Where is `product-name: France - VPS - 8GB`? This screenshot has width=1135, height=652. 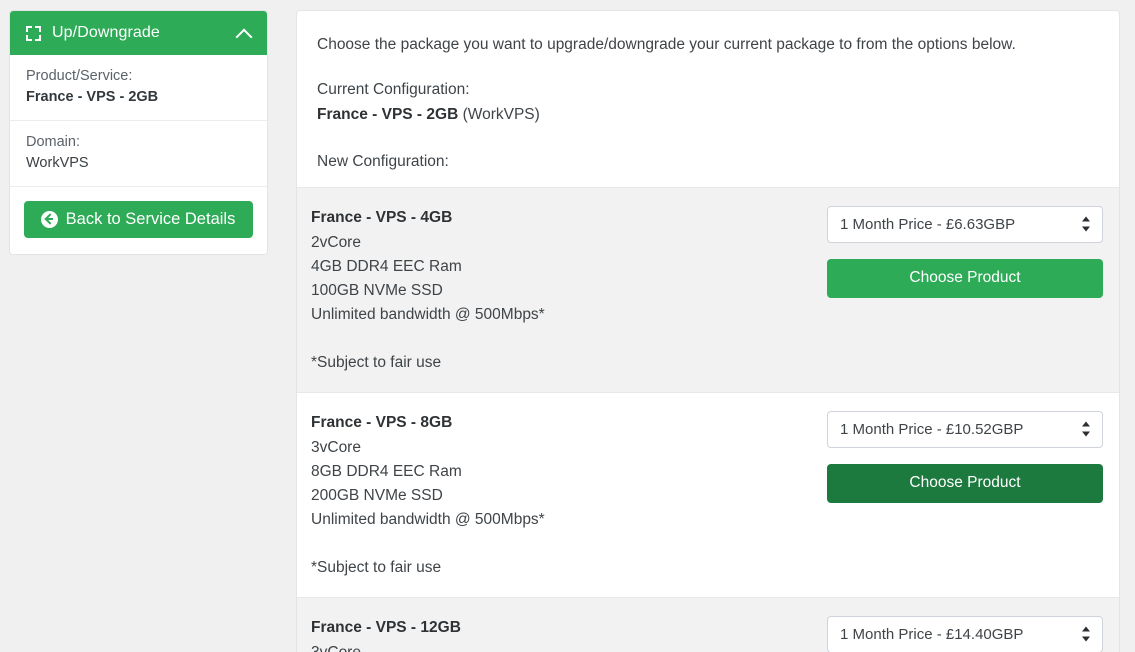 product-name: France - VPS - 8GB is located at coordinates (382, 422).